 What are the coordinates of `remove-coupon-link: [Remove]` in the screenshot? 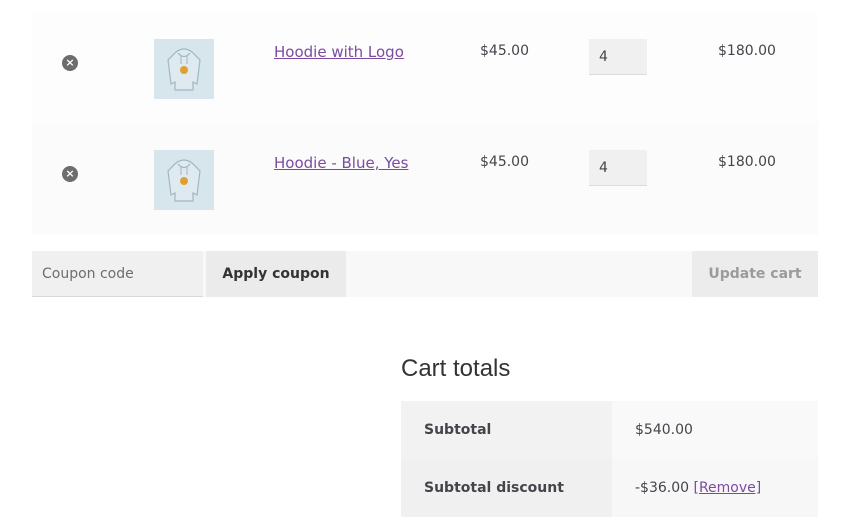 It's located at (728, 488).